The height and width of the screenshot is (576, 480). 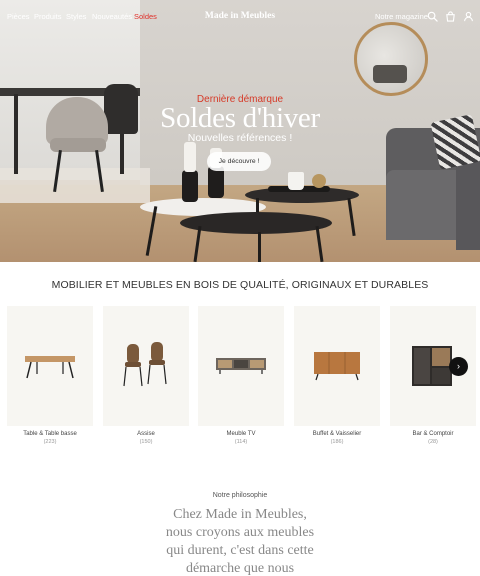 I want to click on hero-subtitle: Nouvelles références !, so click(x=240, y=138).